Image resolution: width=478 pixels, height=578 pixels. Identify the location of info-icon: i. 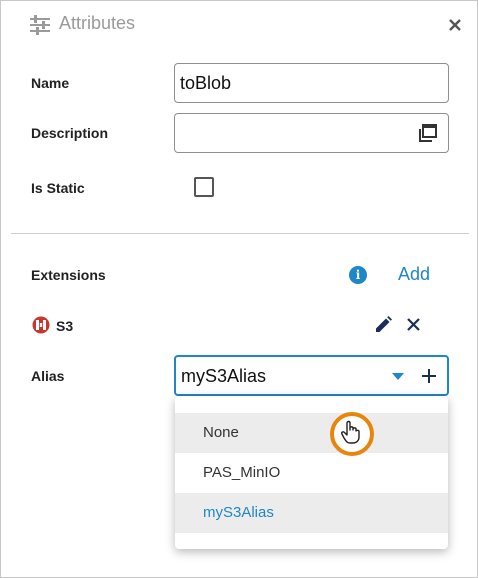
(358, 275).